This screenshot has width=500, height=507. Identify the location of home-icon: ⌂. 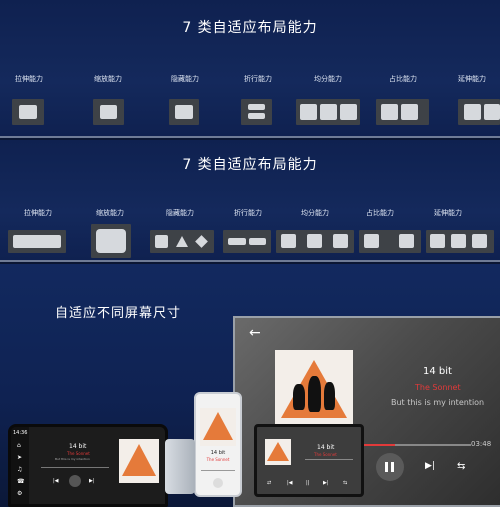
(19, 446).